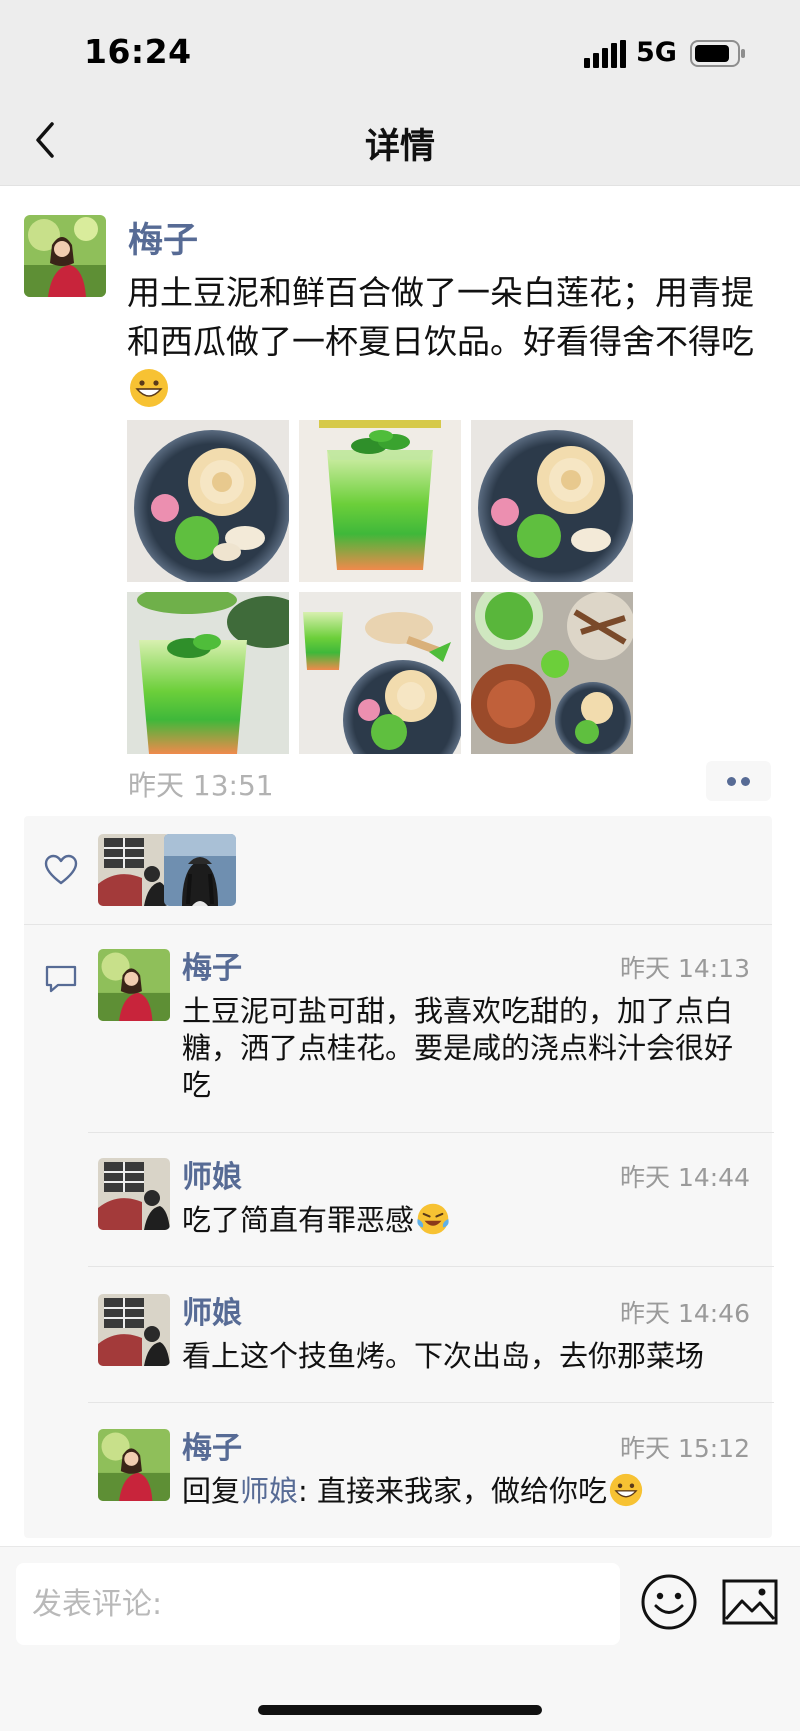  Describe the element at coordinates (738, 781) in the screenshot. I see `more-actions-button` at that location.